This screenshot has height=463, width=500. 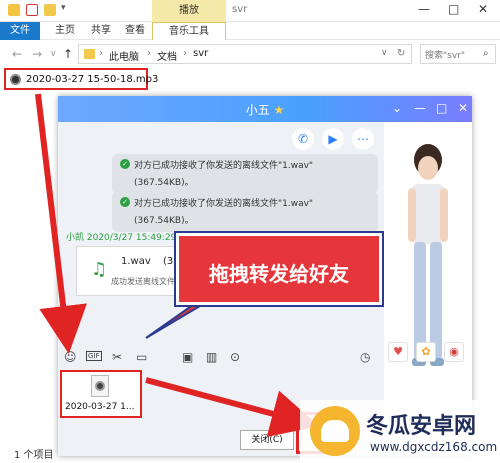 I want to click on history-icon: ◷, so click(x=365, y=357).